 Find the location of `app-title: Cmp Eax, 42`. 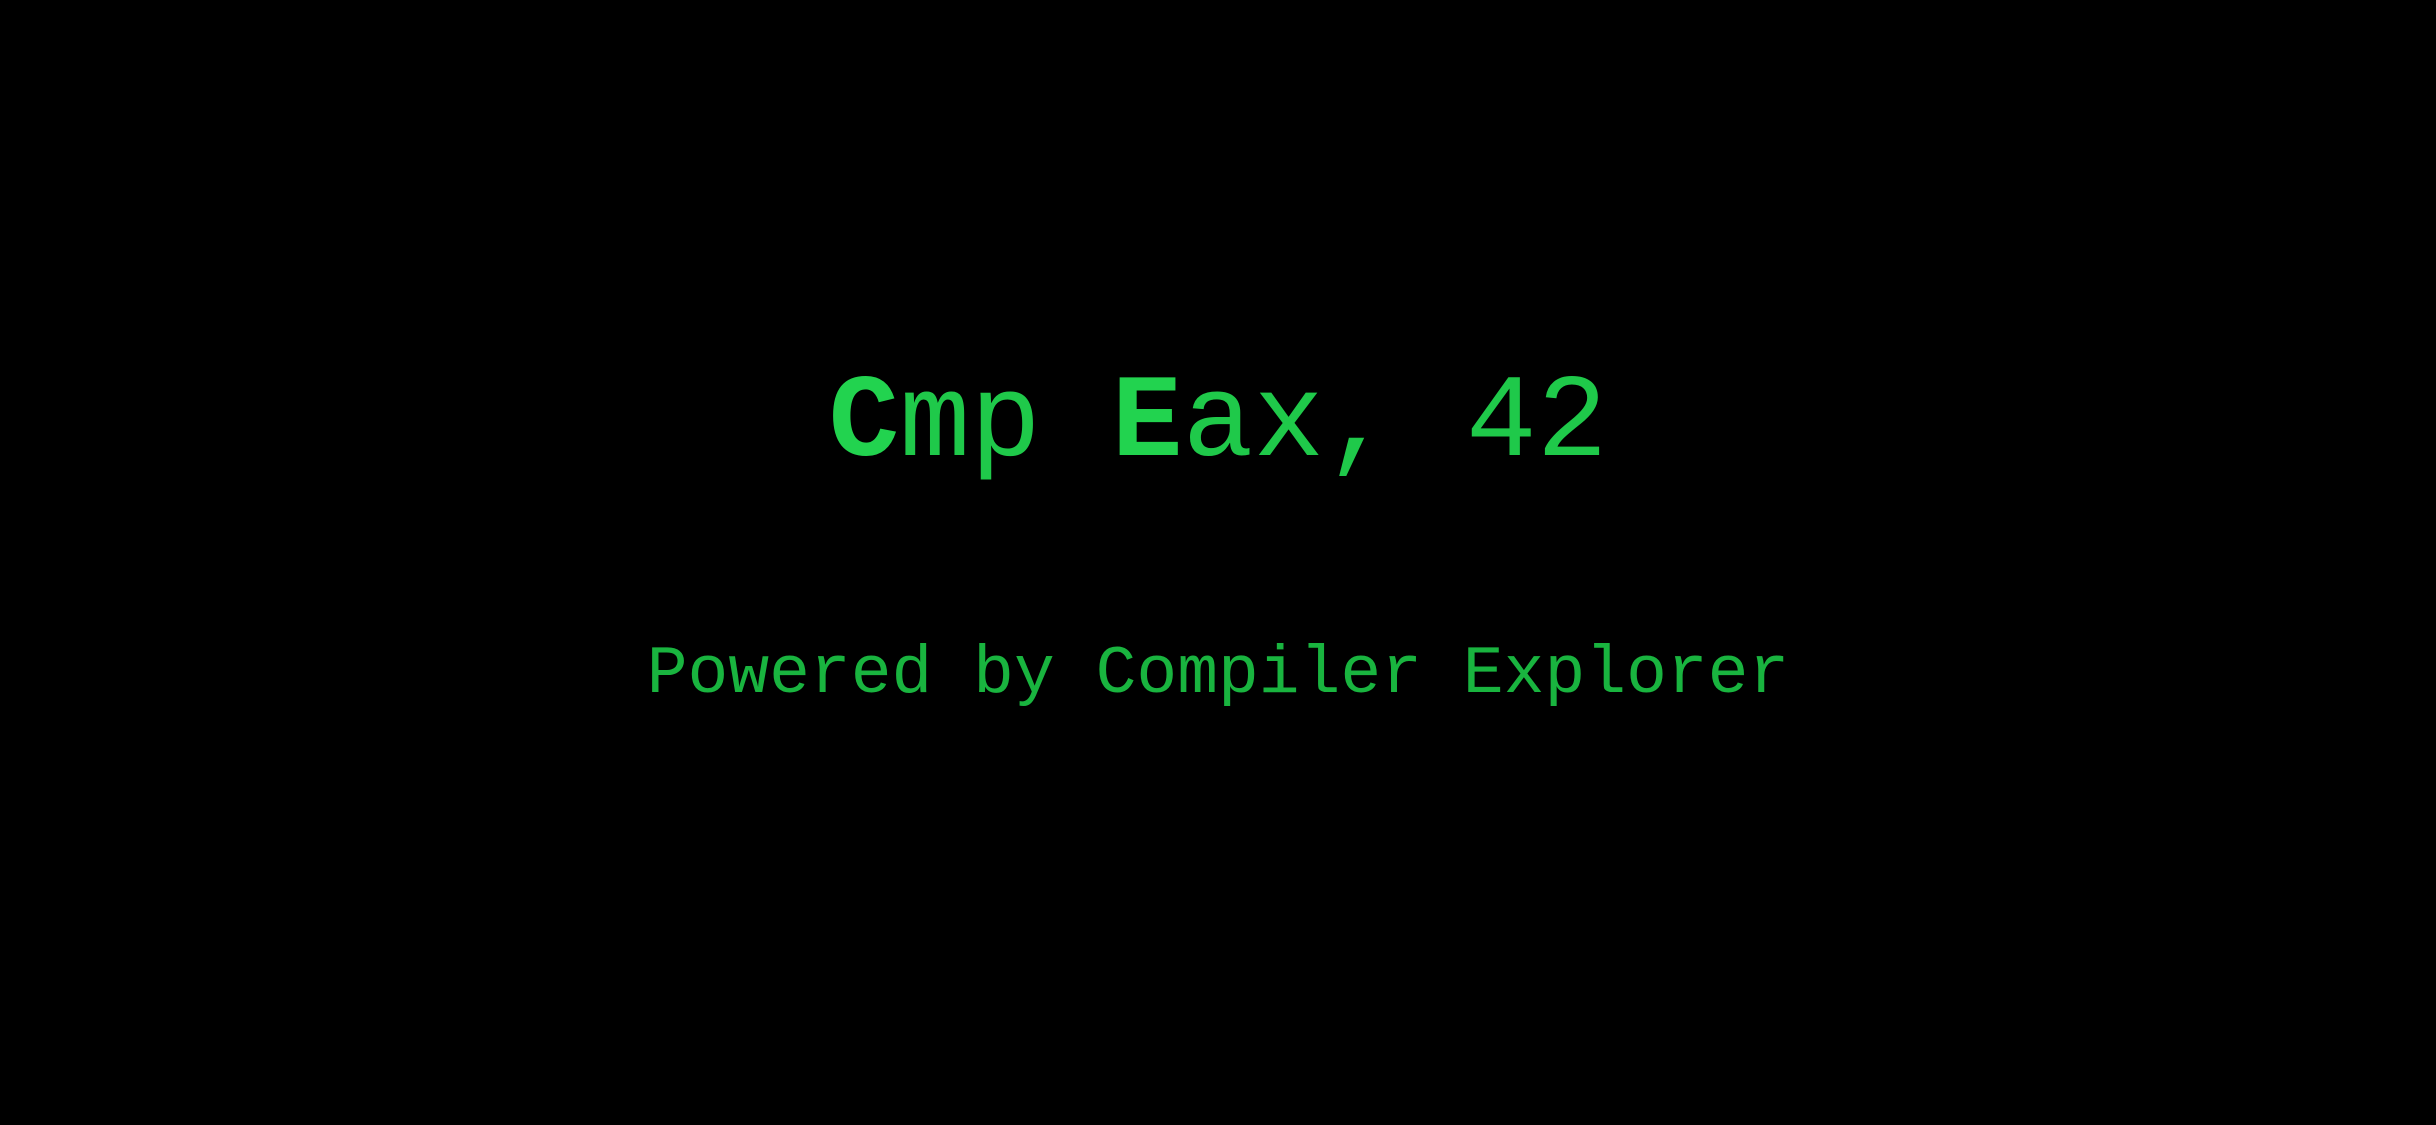

app-title: Cmp Eax, 42 is located at coordinates (1218, 425).